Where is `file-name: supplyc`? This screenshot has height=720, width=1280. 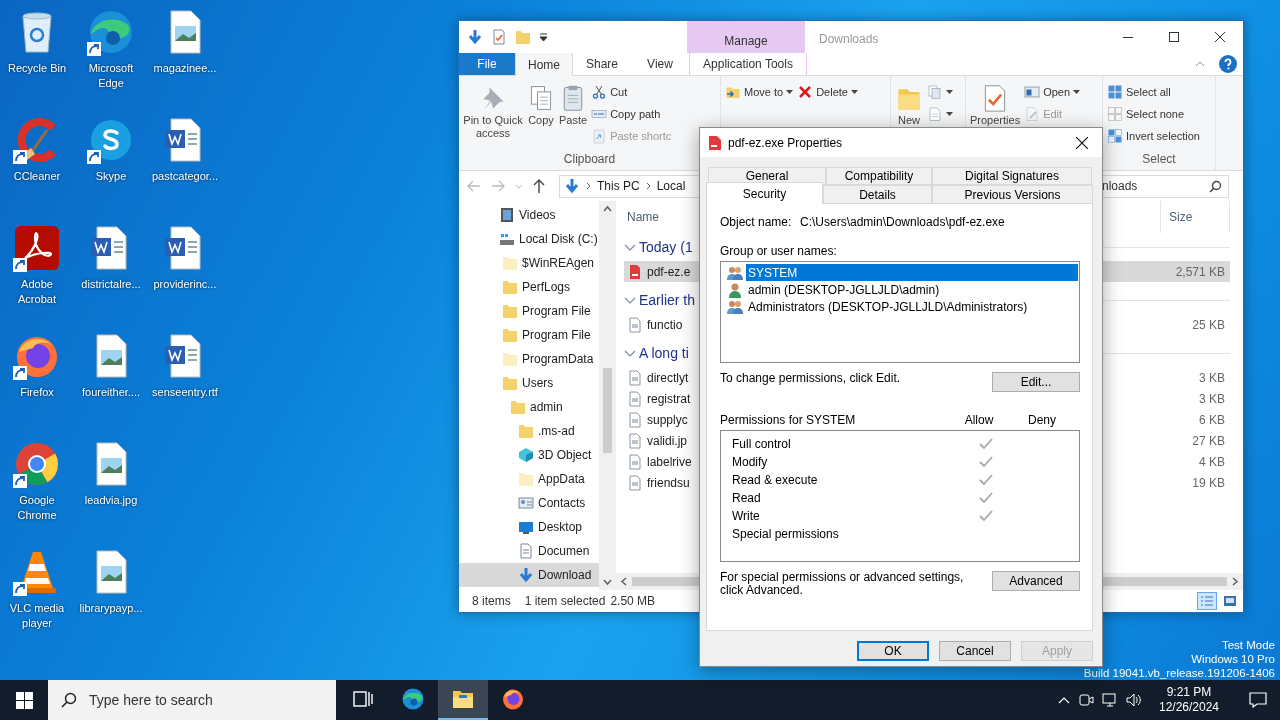
file-name: supplyc is located at coordinates (667, 419).